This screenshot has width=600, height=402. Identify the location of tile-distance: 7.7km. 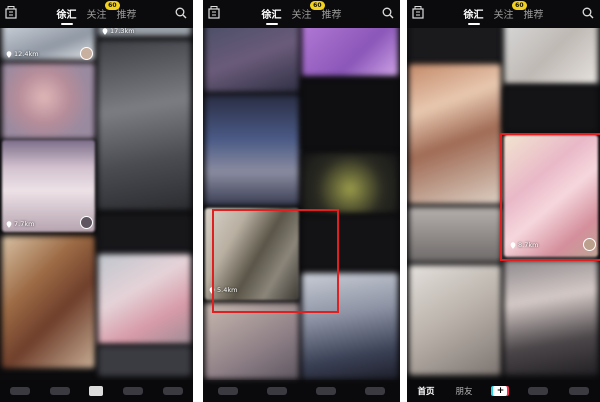
(20, 224).